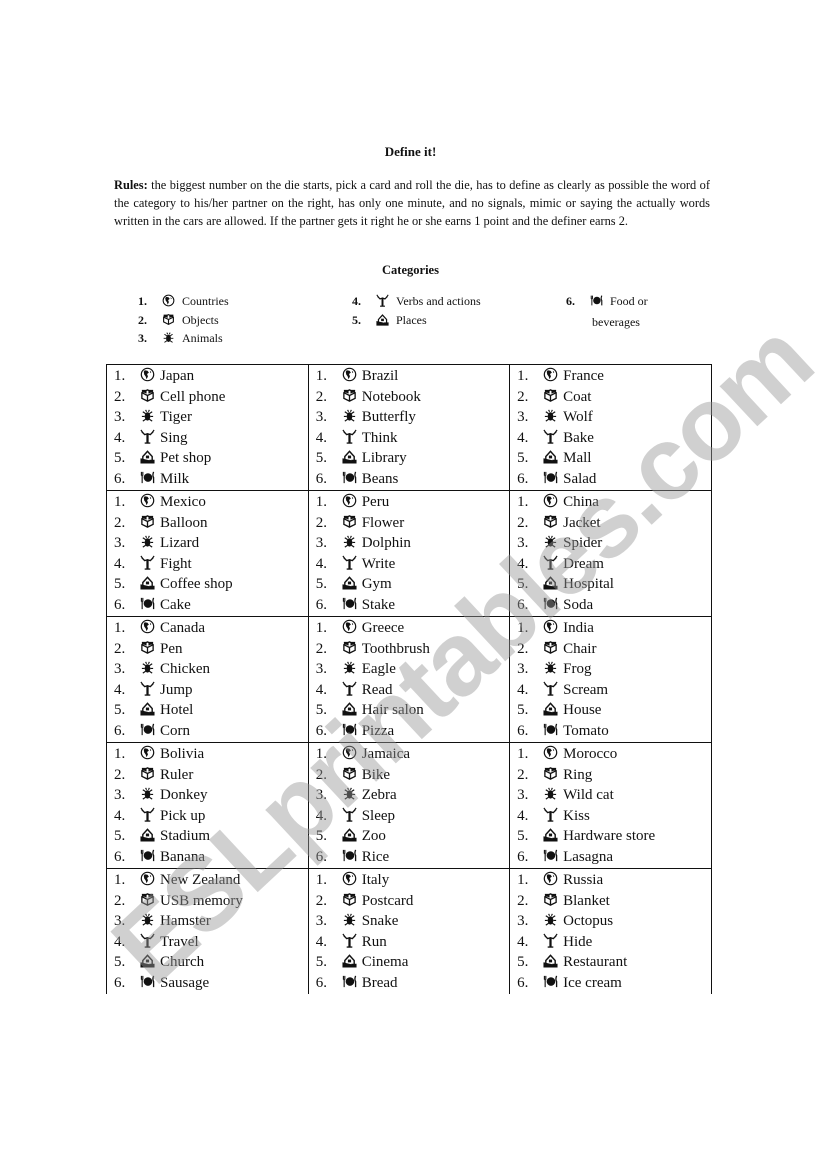 Image resolution: width=821 pixels, height=1169 pixels. I want to click on entry-word: Think, so click(379, 437).